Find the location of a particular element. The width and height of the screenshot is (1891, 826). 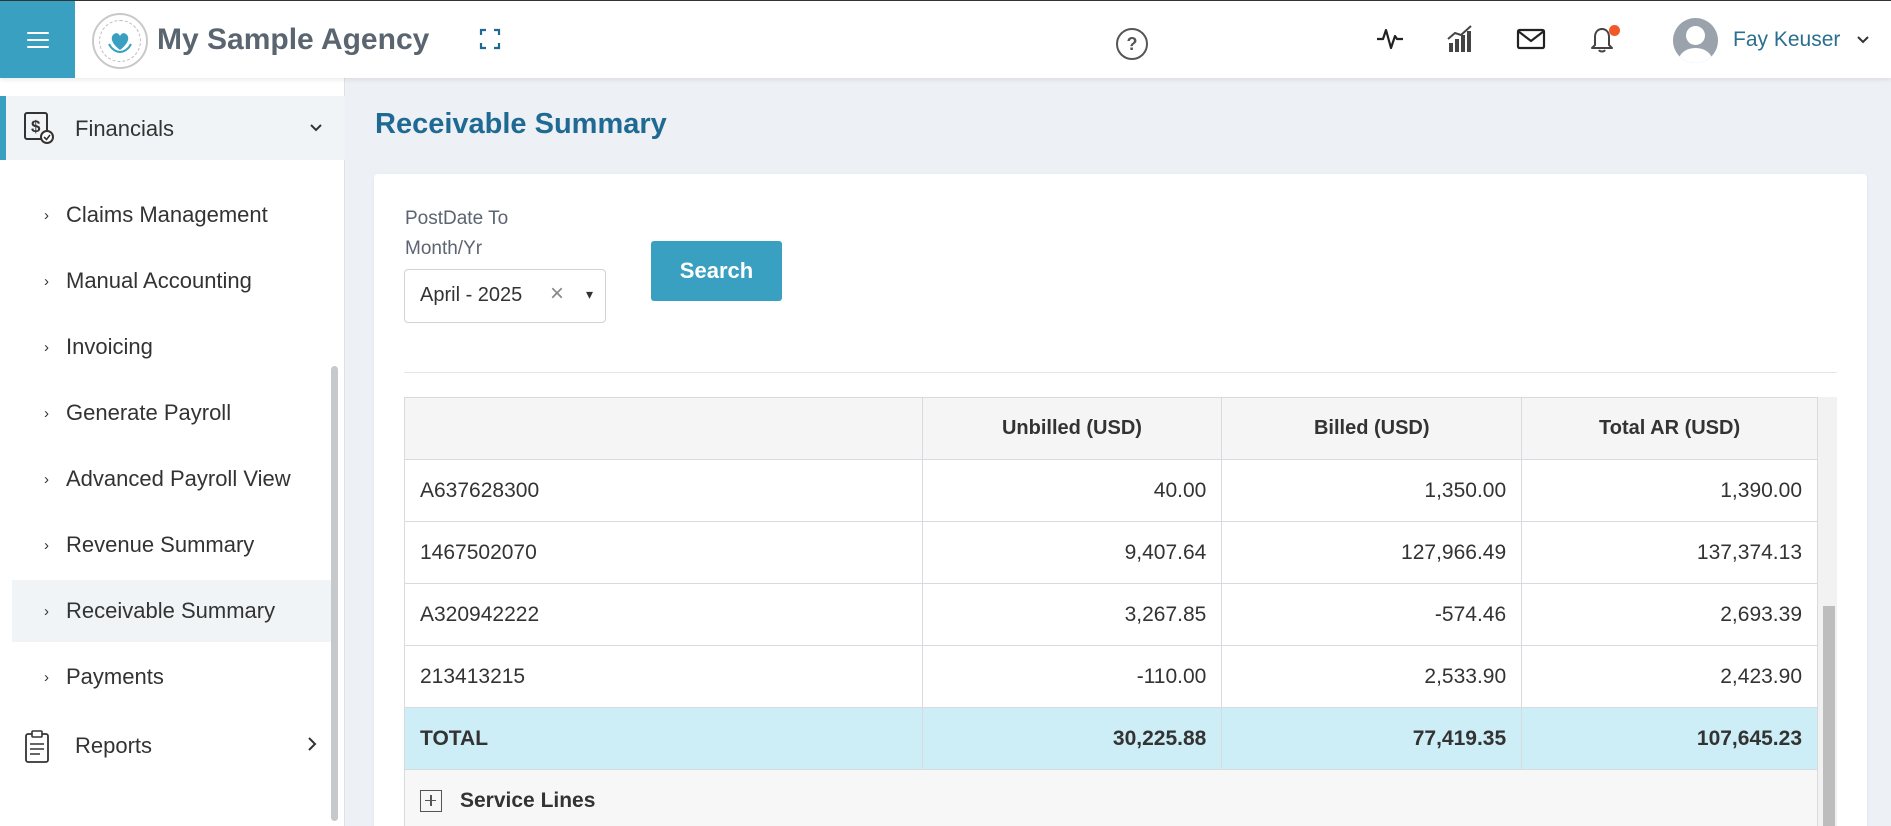

table-scrollbar-thumb is located at coordinates (1829, 716).